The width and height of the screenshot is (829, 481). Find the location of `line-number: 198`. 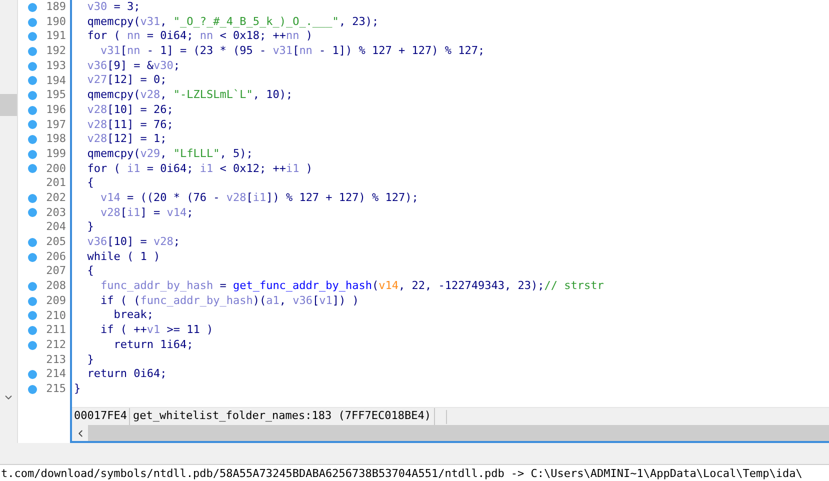

line-number: 198 is located at coordinates (56, 139).